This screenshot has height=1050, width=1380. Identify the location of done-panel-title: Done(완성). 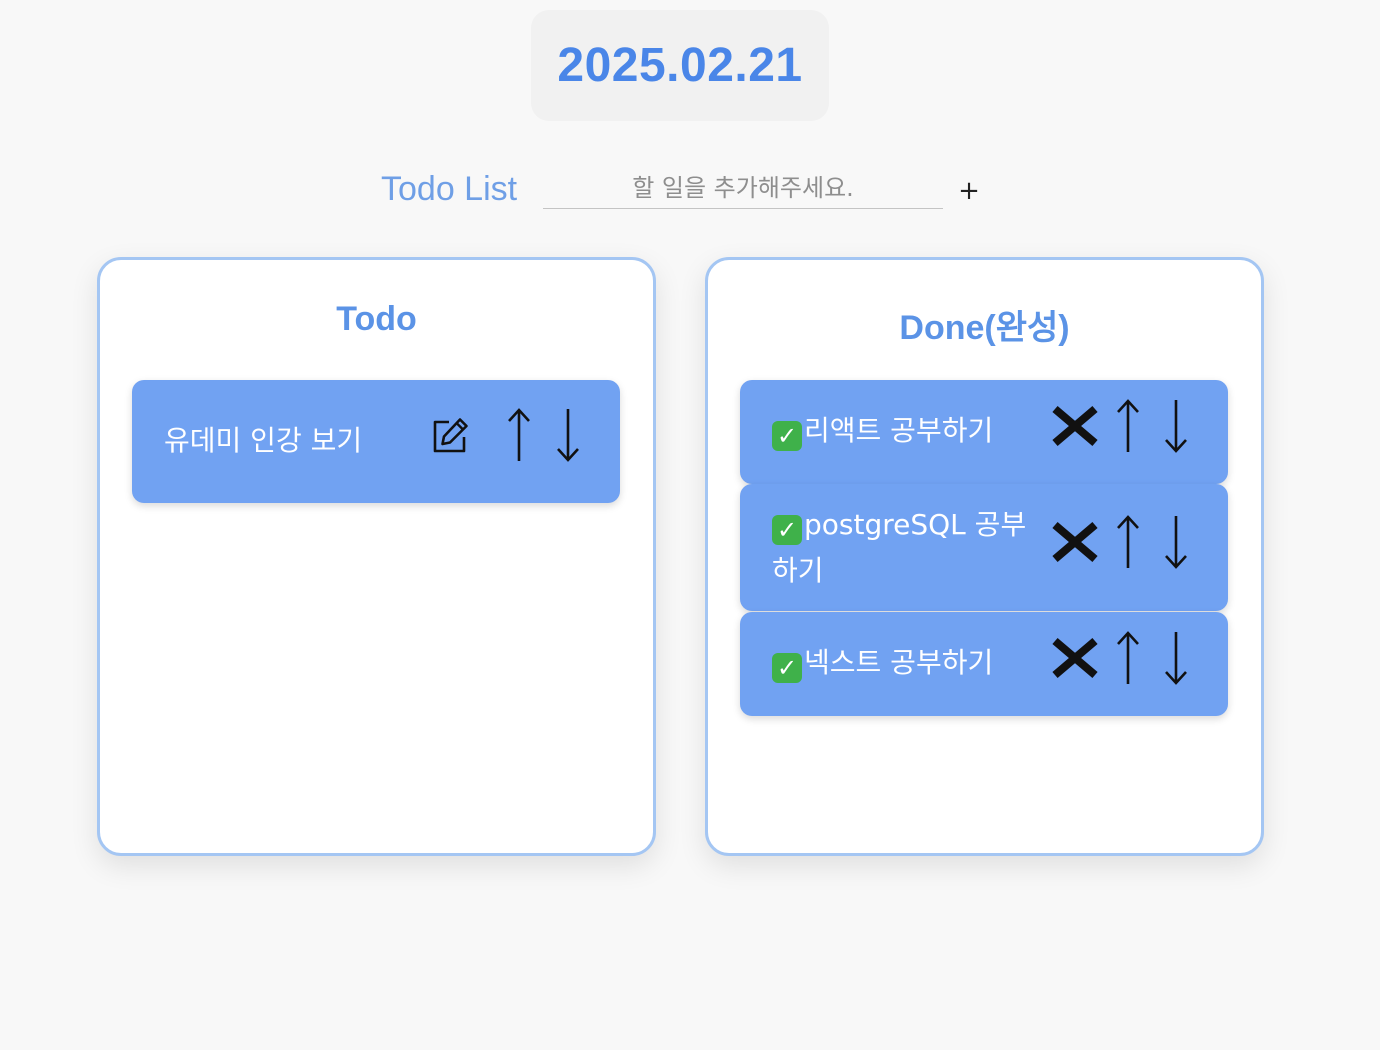
(984, 328).